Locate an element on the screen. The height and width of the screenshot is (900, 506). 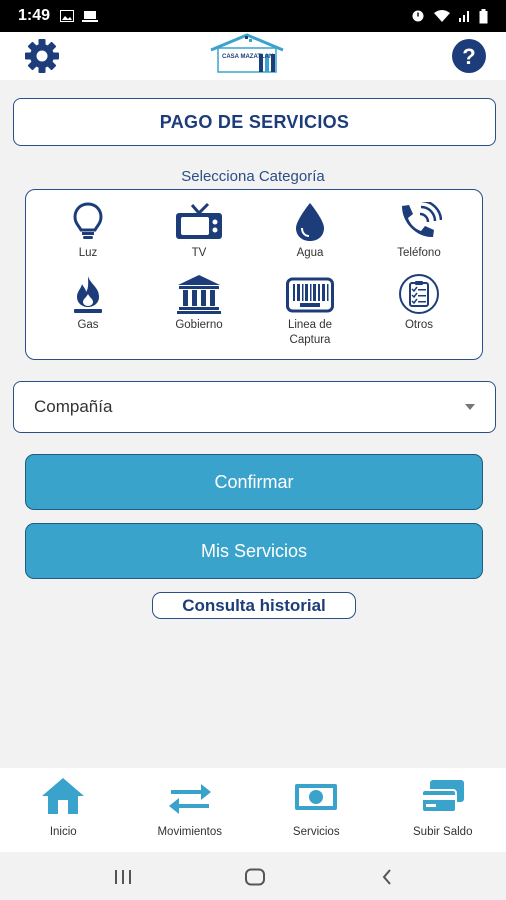
cash-icon is located at coordinates (316, 797).